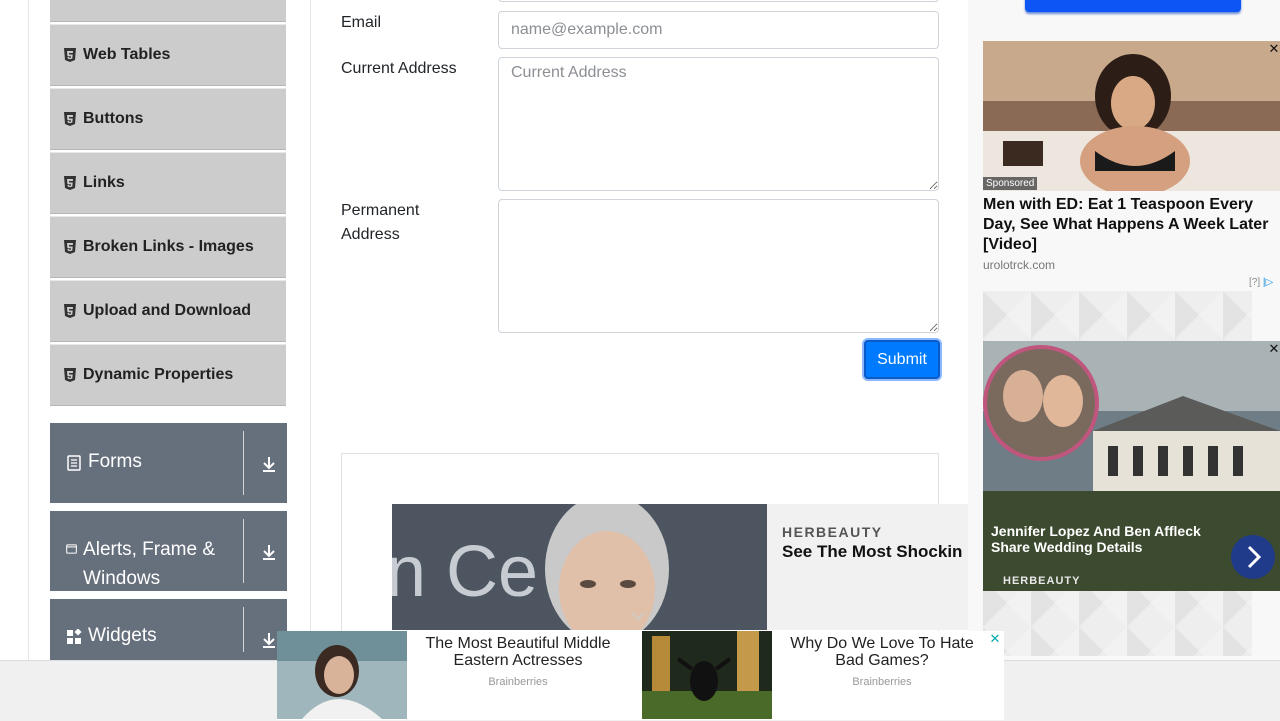  I want to click on sidebar-item-buttons: Buttons, so click(168, 119).